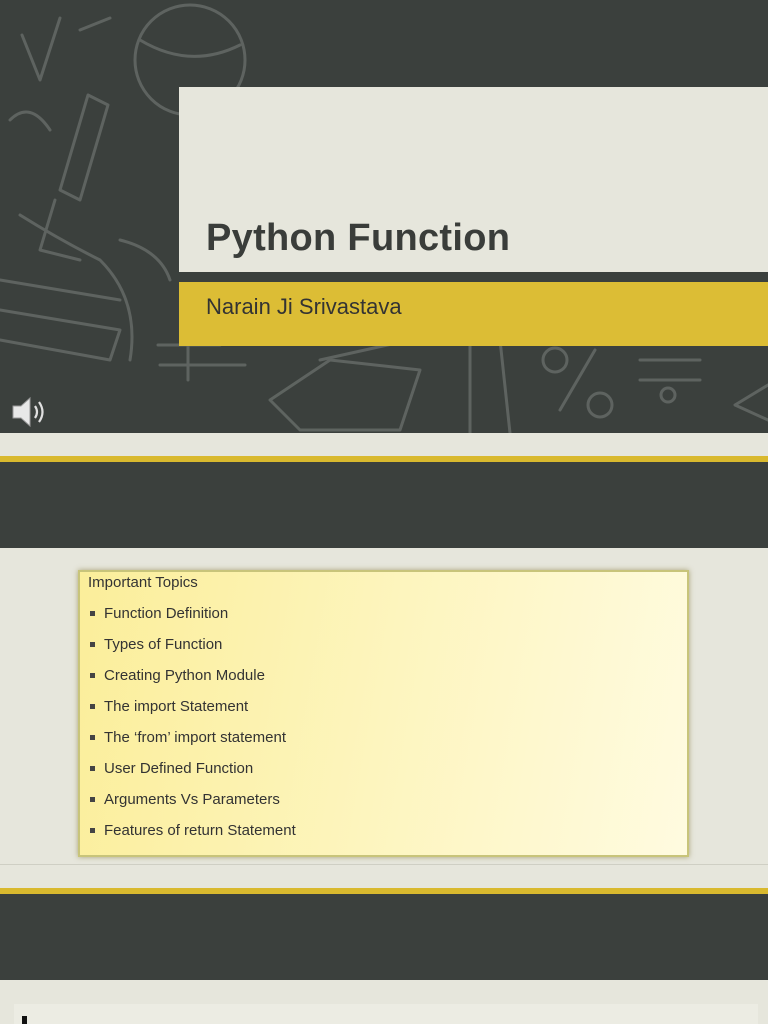 The image size is (768, 1024). What do you see at coordinates (473, 179) in the screenshot?
I see `title-panel: Python Function` at bounding box center [473, 179].